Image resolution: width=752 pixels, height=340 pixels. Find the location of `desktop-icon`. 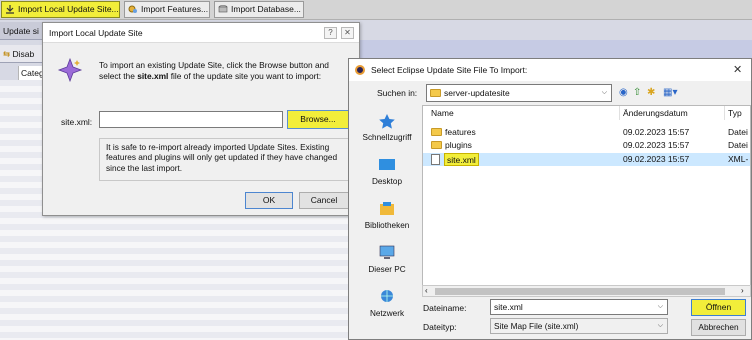

desktop-icon is located at coordinates (387, 164).